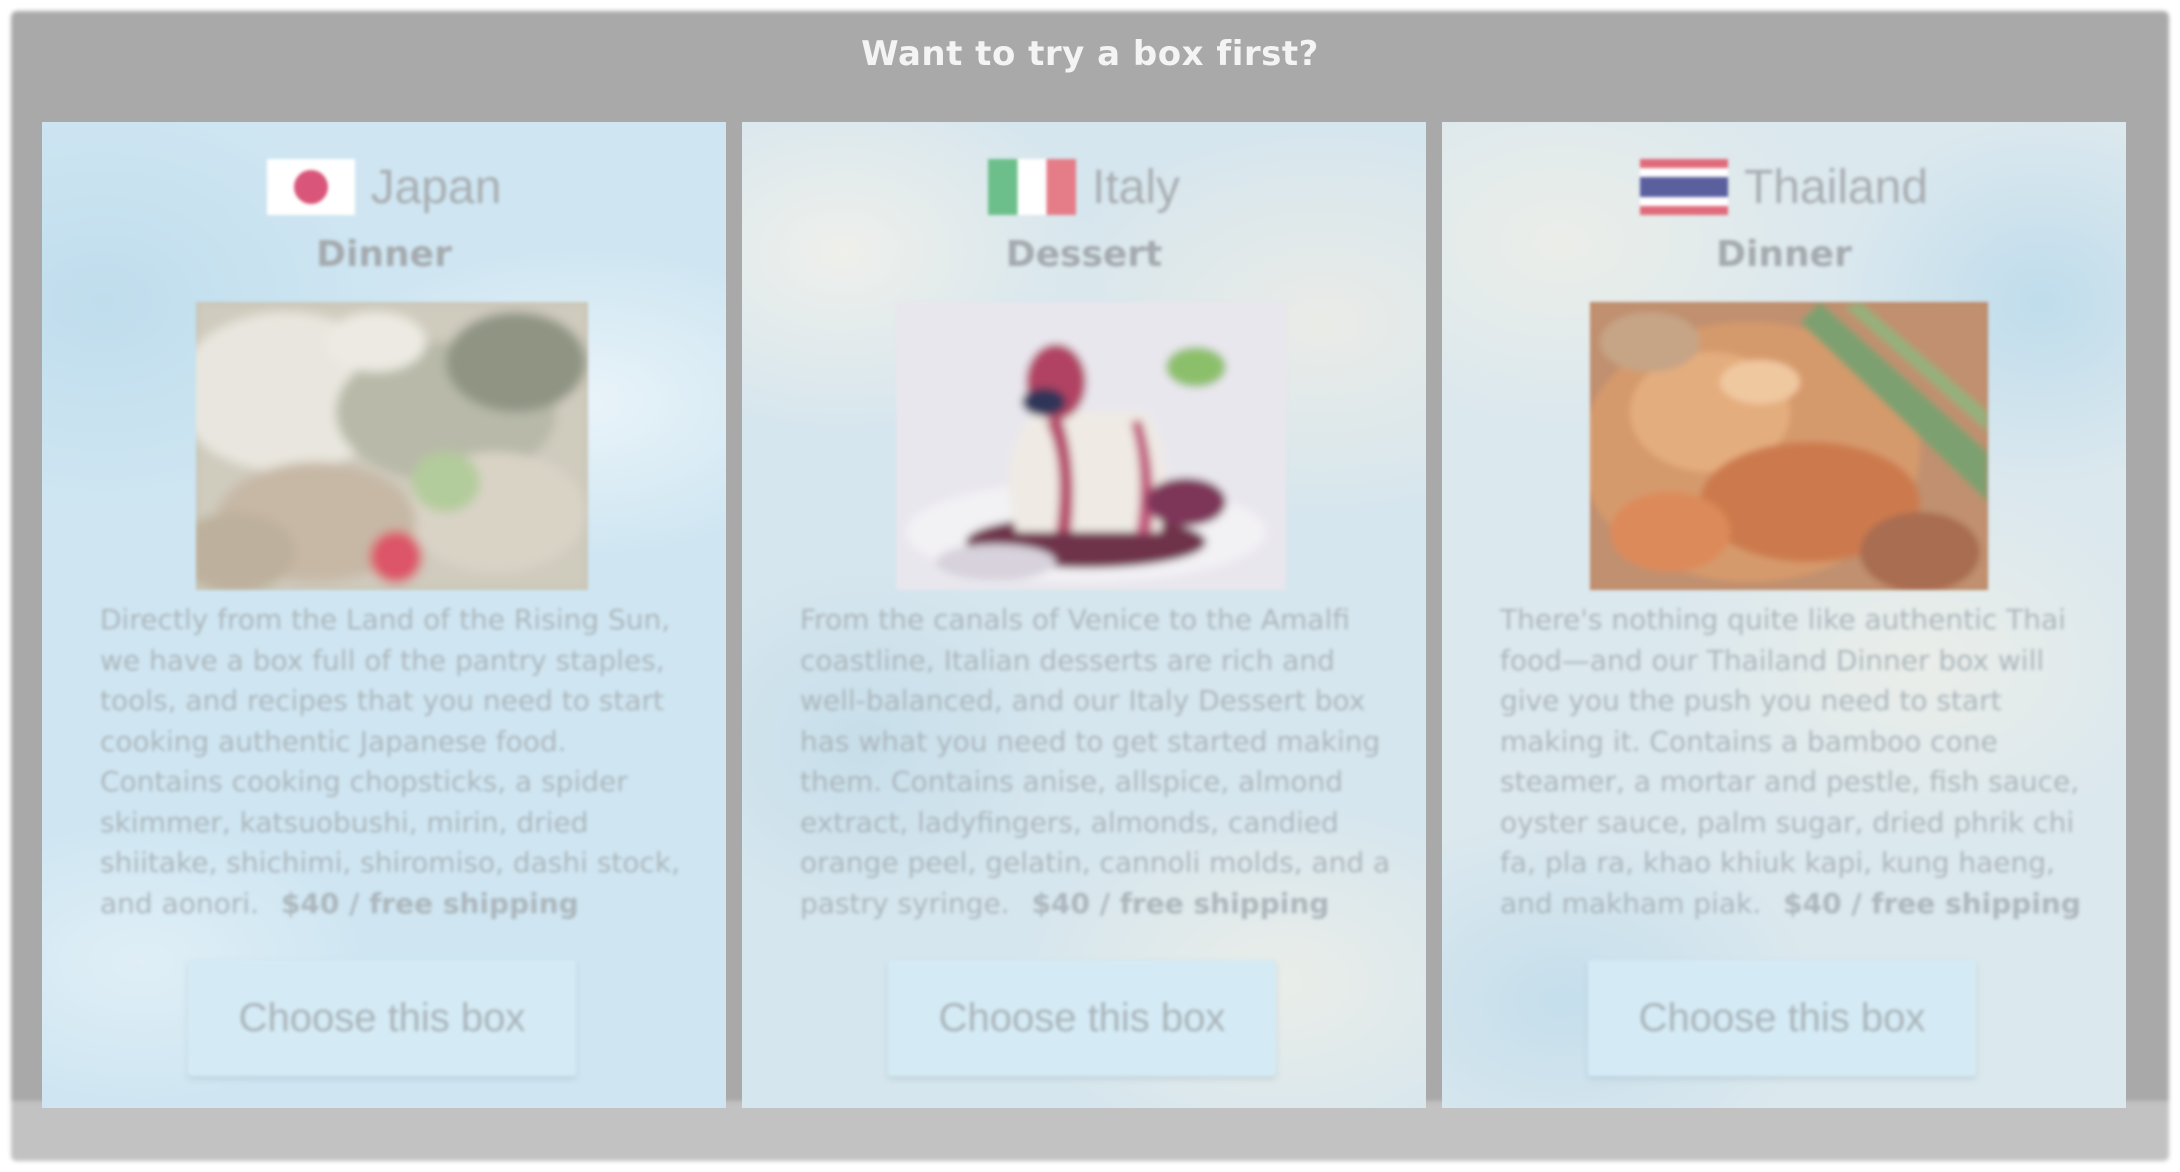  I want to click on country-name: Japan, so click(436, 187).